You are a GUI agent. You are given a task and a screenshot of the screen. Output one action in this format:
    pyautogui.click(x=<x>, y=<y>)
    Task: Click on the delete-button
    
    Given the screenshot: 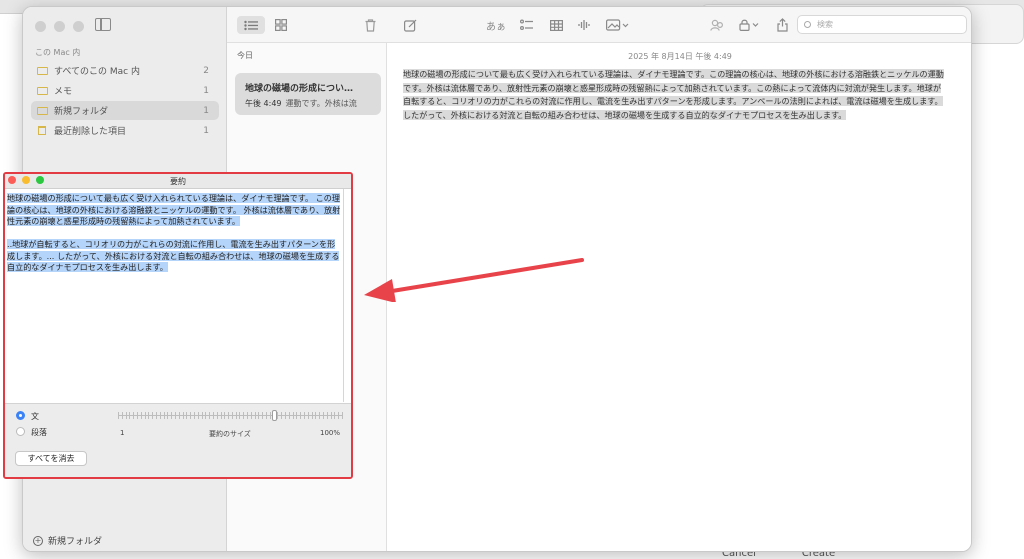 What is the action you would take?
    pyautogui.click(x=370, y=25)
    